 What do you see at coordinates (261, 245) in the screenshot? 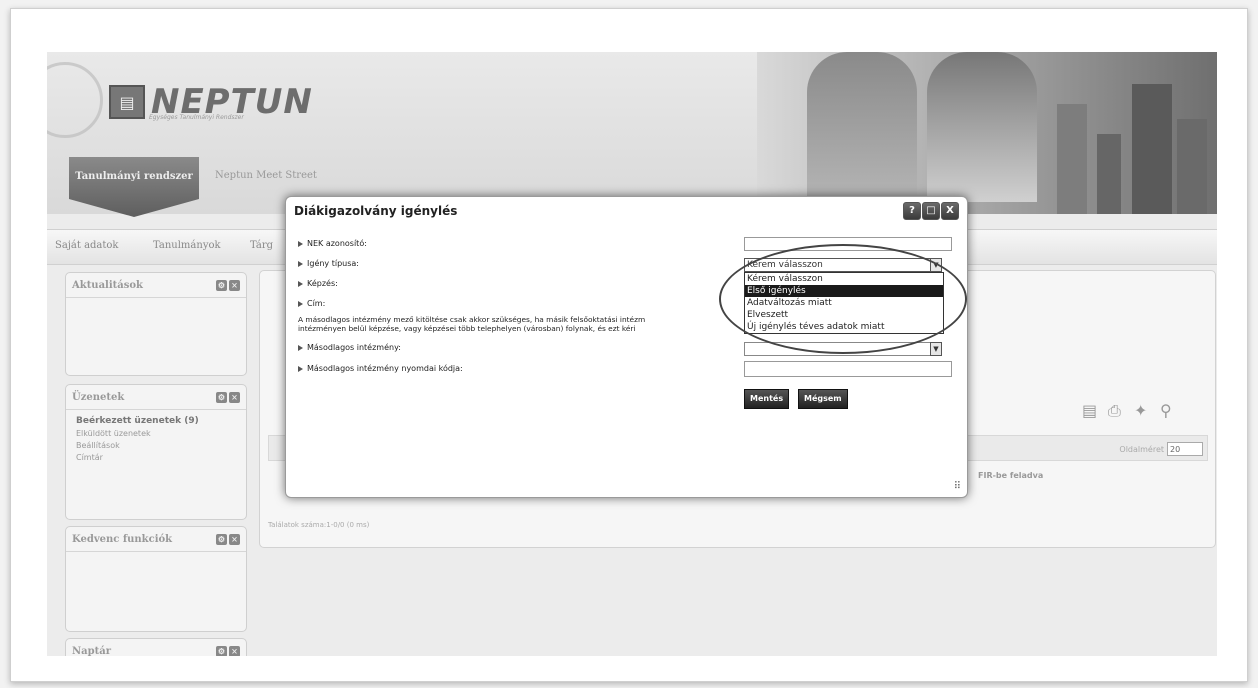
I see `menu-targyak: Tárg` at bounding box center [261, 245].